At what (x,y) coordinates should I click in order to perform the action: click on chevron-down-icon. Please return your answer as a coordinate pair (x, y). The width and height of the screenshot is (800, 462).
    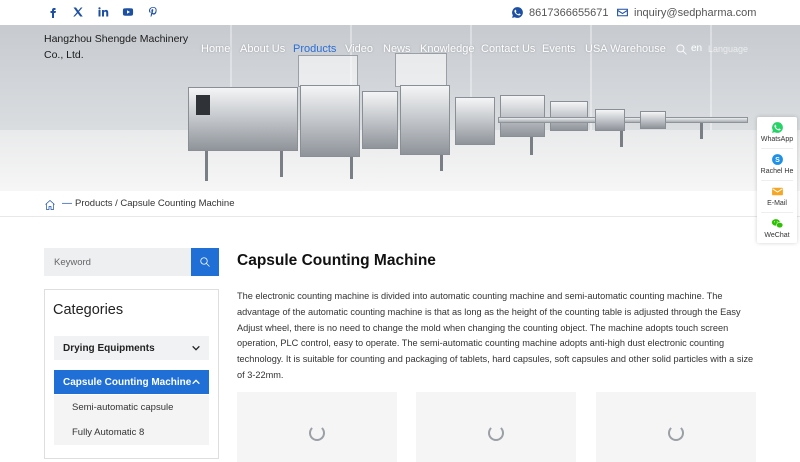
    Looking at the image, I should click on (196, 348).